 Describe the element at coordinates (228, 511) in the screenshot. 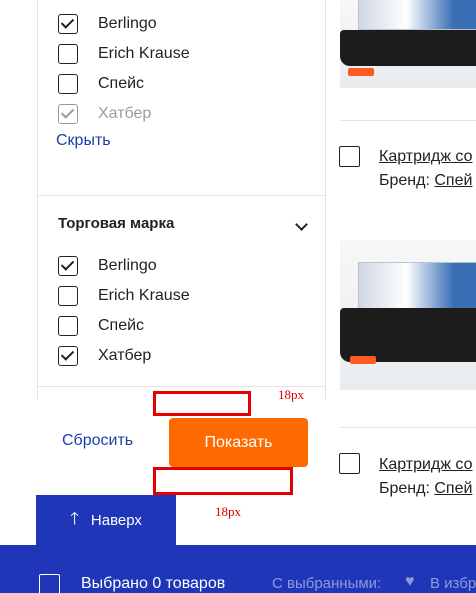

I see `spacing-label-bottom: 18px` at that location.